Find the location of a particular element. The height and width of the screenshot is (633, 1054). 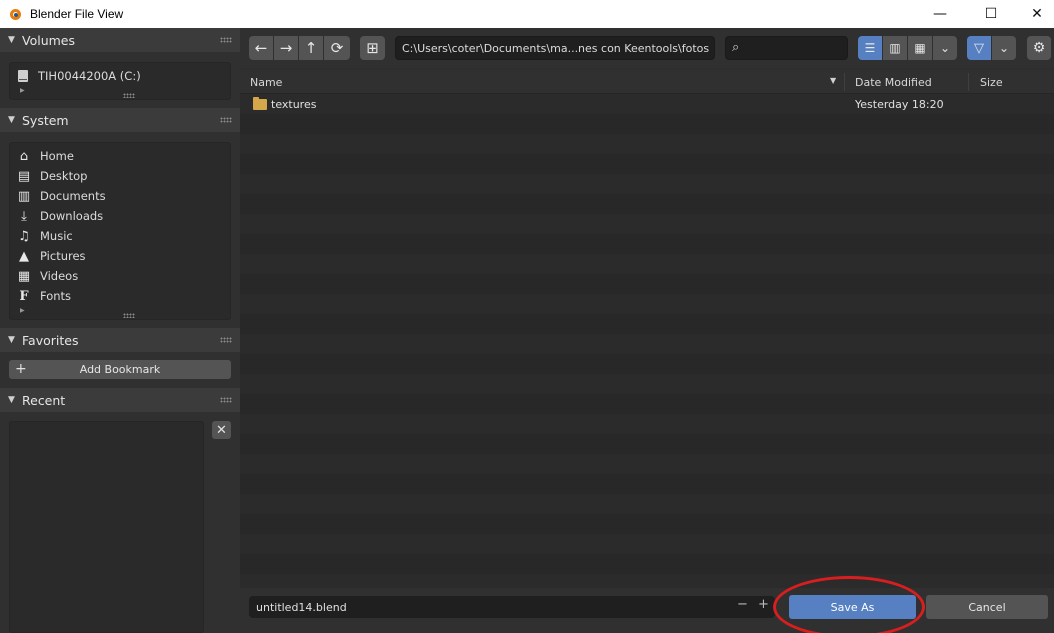

file-name: textures is located at coordinates (294, 104).